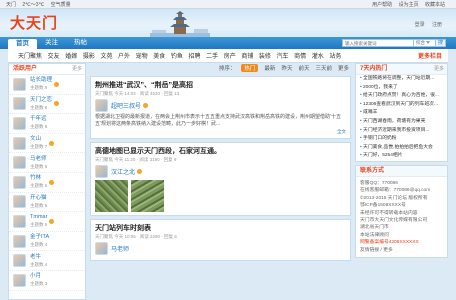 The image size is (456, 300). What do you see at coordinates (47, 242) in the screenshot?
I see `user-item: 金子ITA 主题数 4` at bounding box center [47, 242].